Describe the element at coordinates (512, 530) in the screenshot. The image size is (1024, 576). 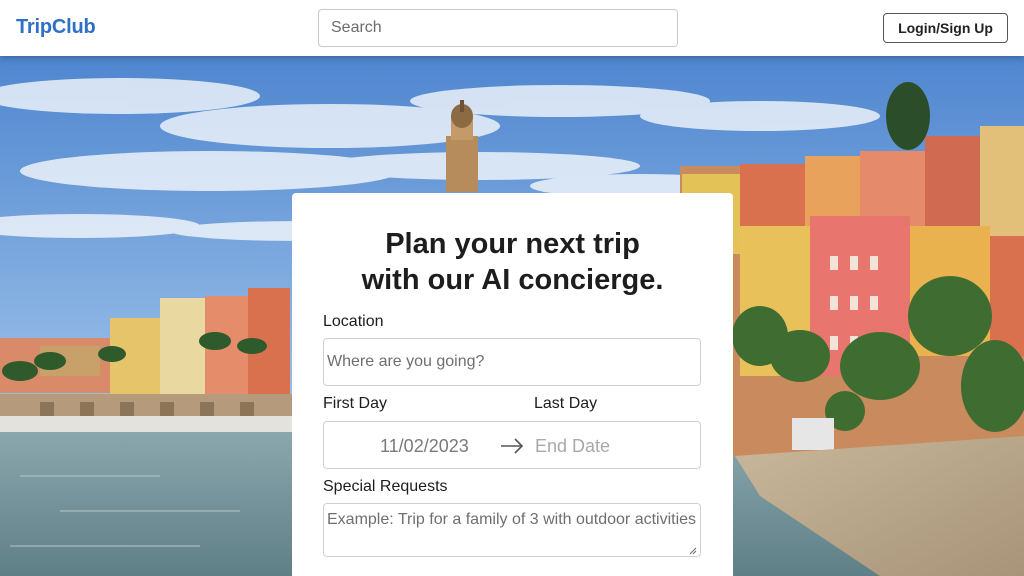
I see `special-requests-textarea` at that location.